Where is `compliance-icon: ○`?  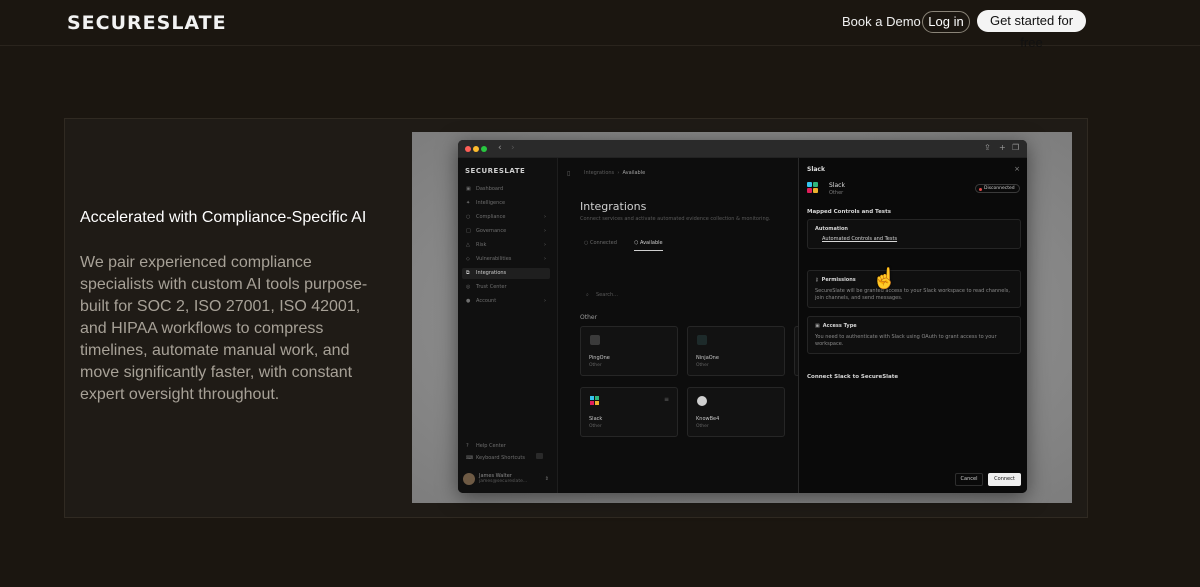
compliance-icon: ○ is located at coordinates (468, 217).